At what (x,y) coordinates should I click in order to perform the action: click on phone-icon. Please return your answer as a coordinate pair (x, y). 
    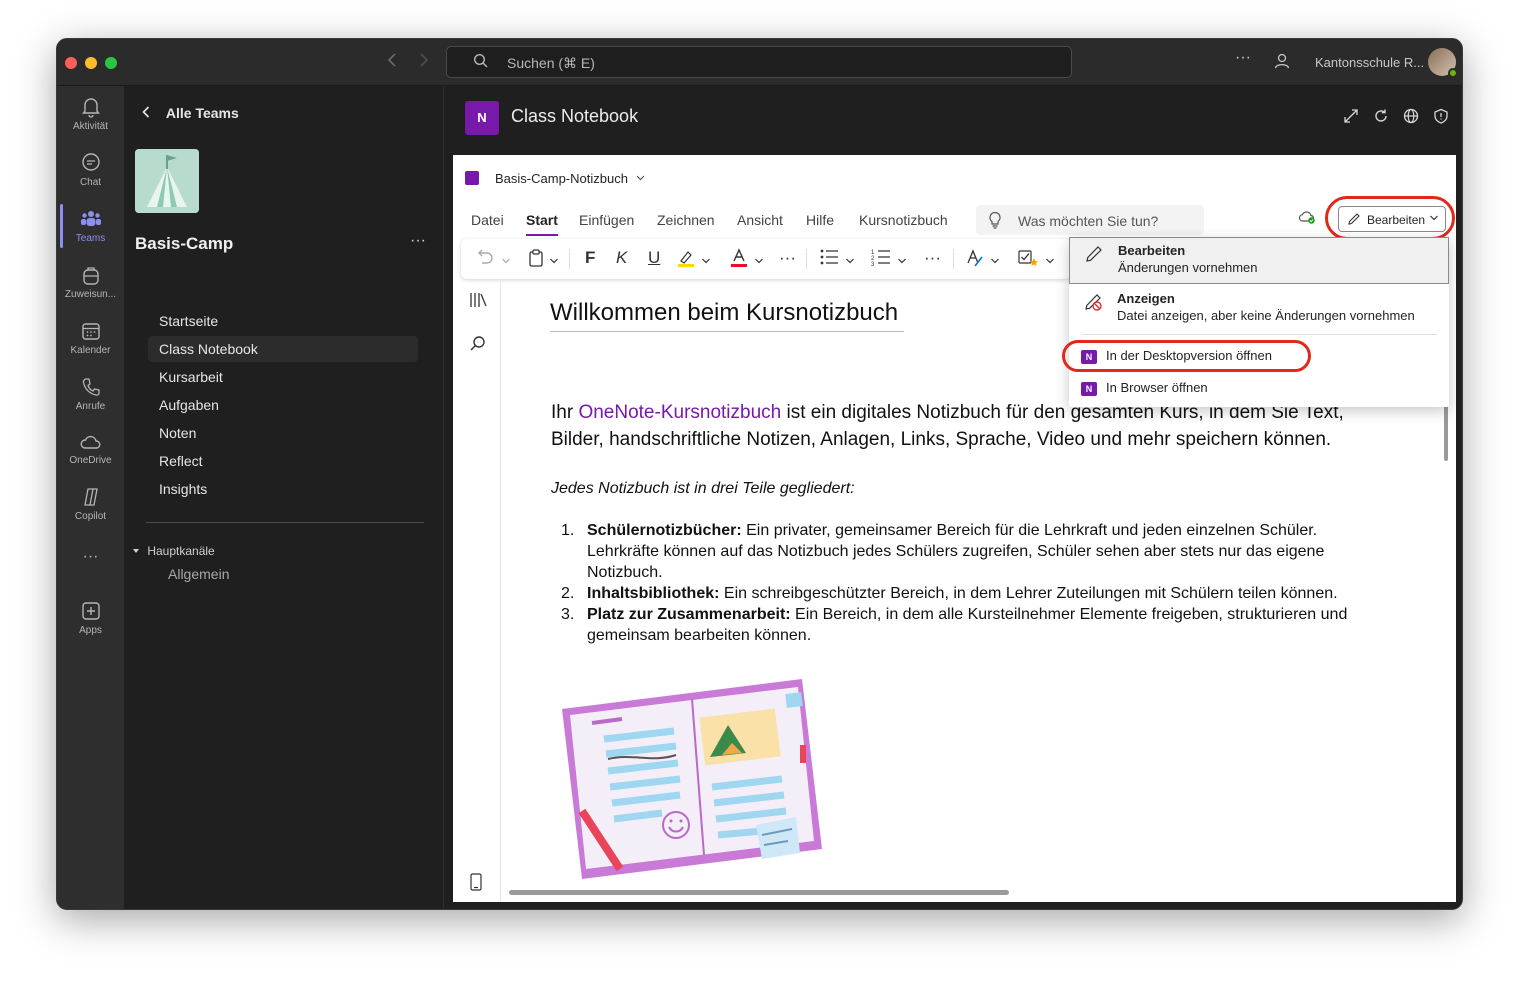
    Looking at the image, I should click on (91, 387).